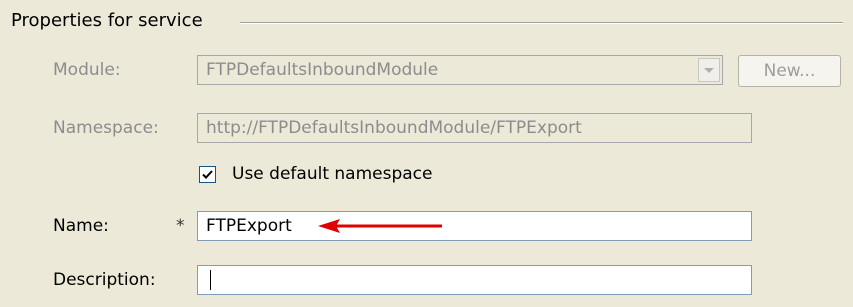 The height and width of the screenshot is (307, 853). I want to click on module-dropdown-button, so click(709, 70).